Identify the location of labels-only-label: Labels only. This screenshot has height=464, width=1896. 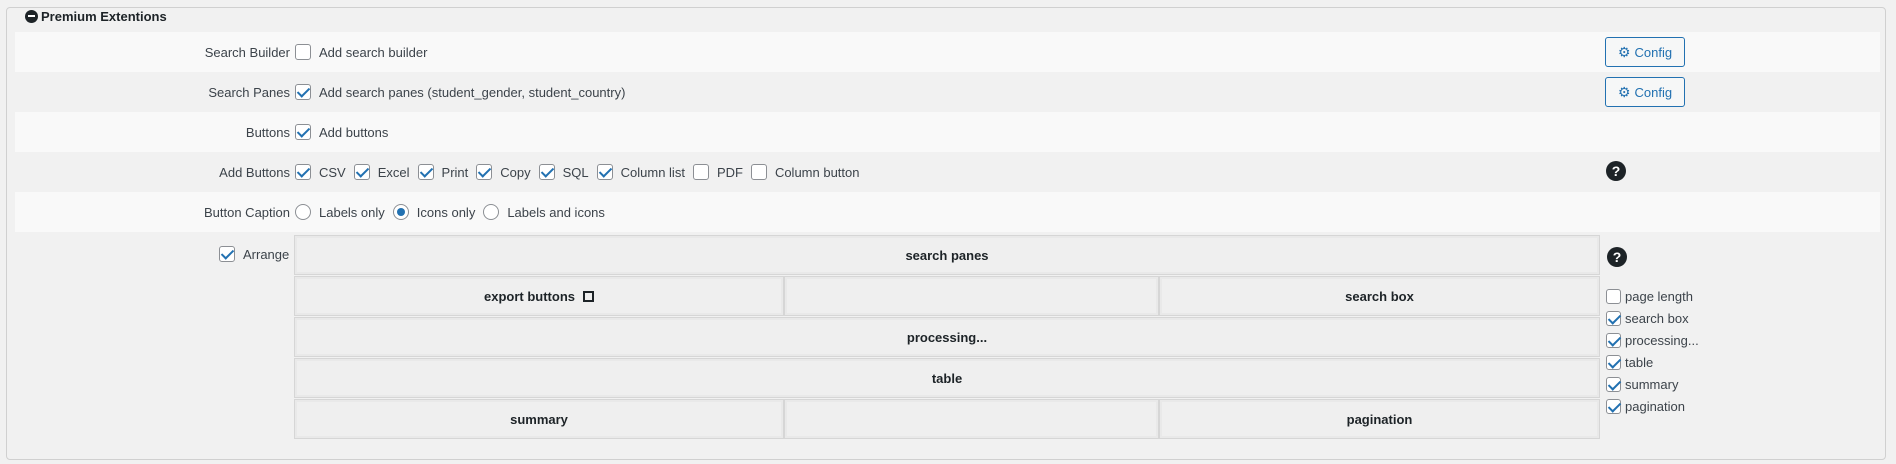
(352, 212).